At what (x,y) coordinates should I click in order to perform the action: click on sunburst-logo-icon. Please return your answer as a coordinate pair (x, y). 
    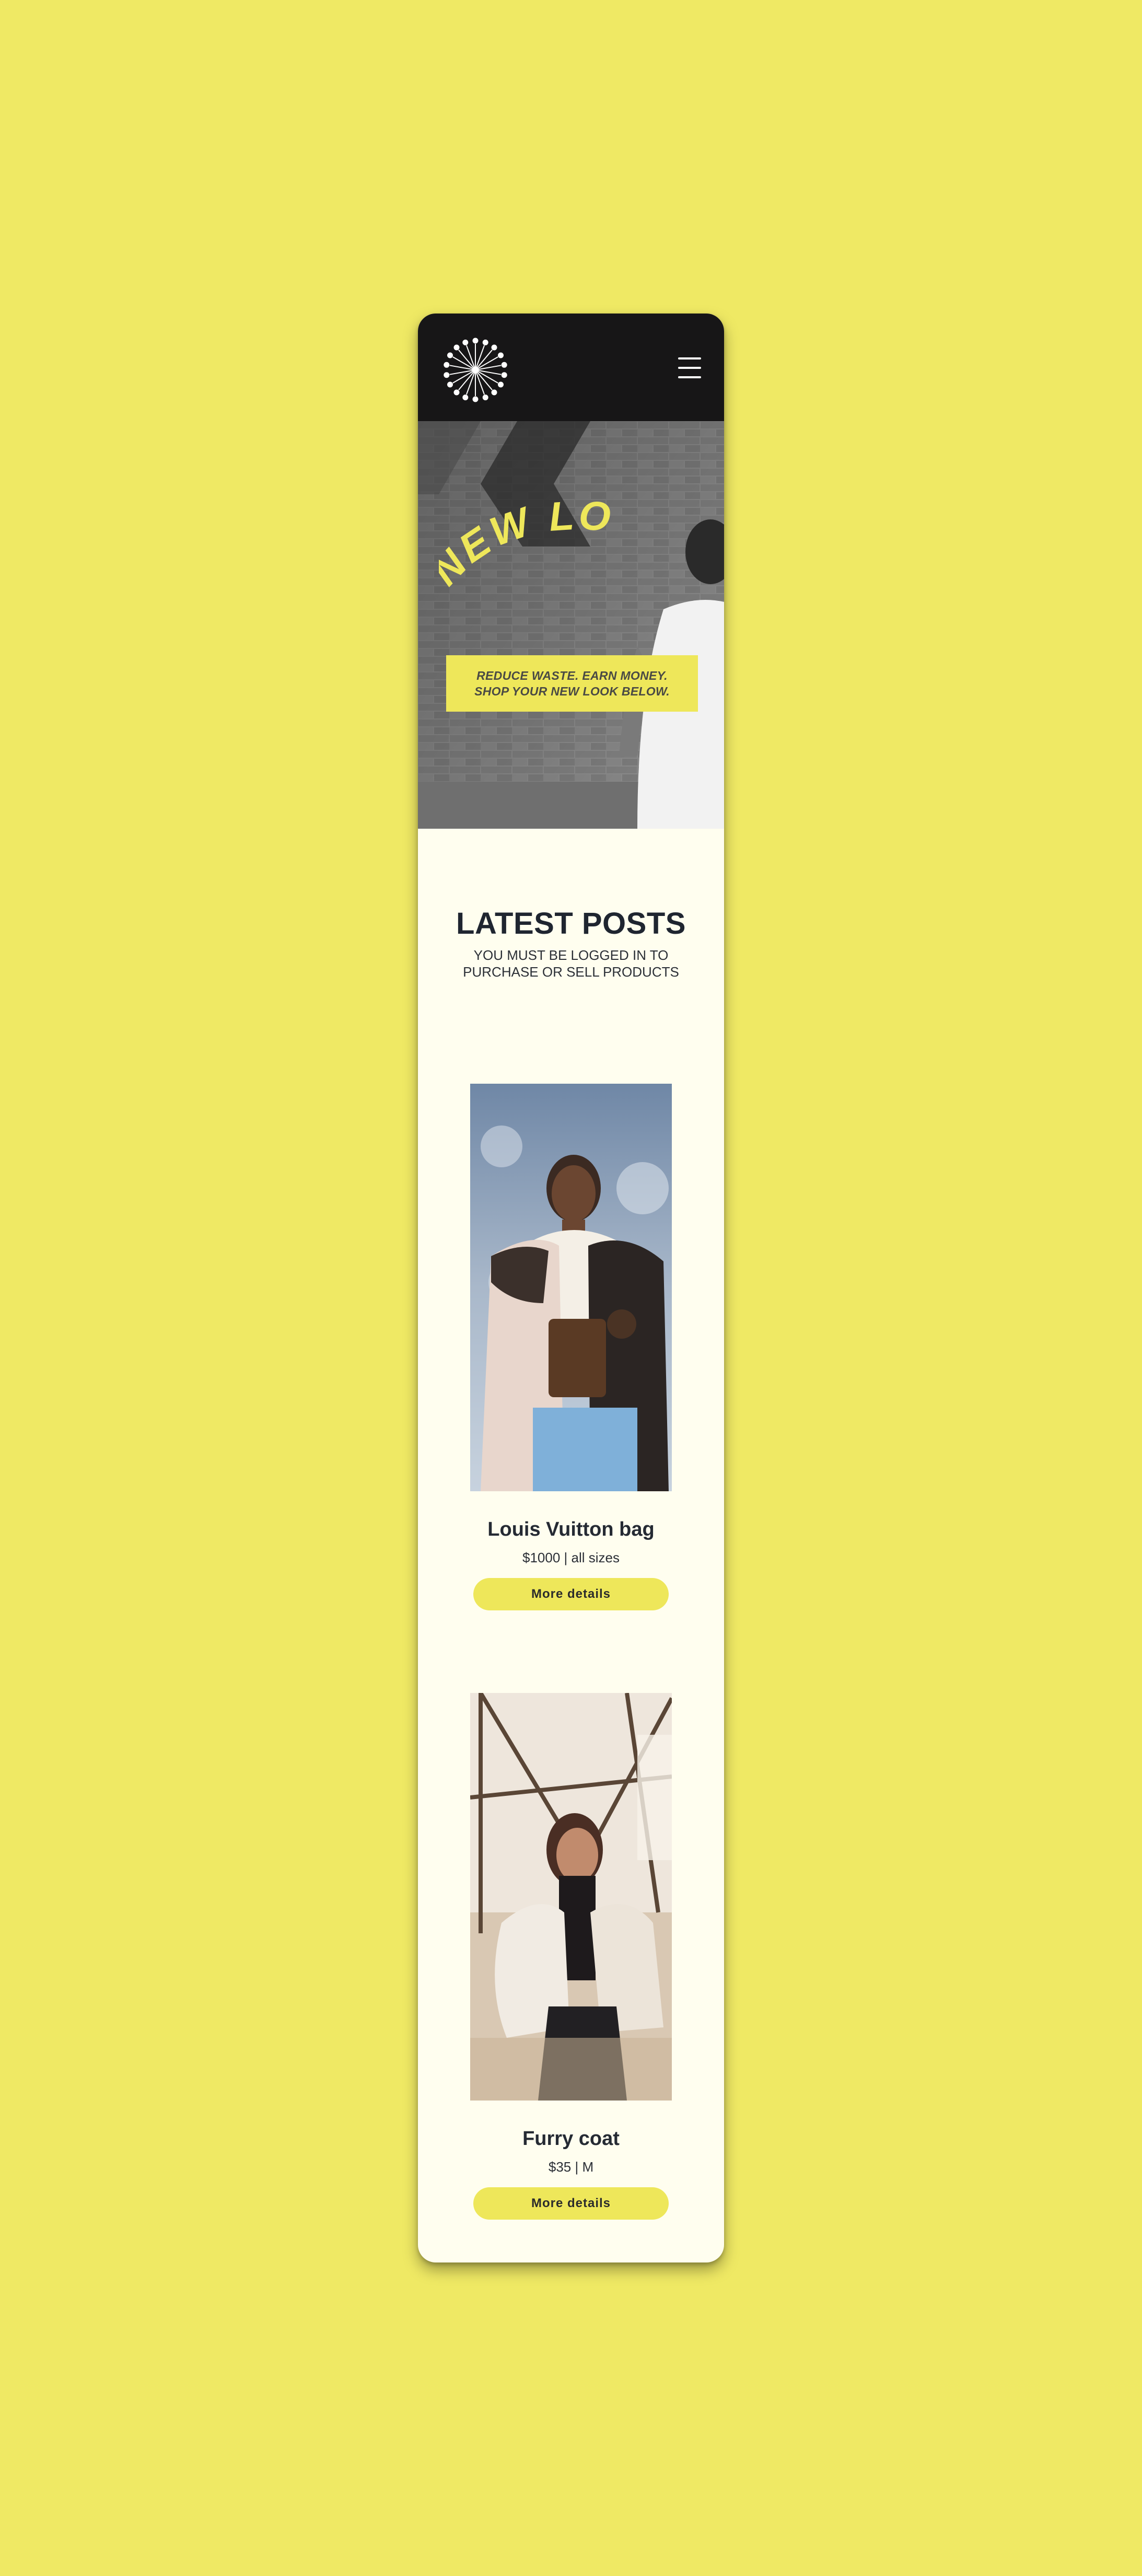
    Looking at the image, I should click on (475, 369).